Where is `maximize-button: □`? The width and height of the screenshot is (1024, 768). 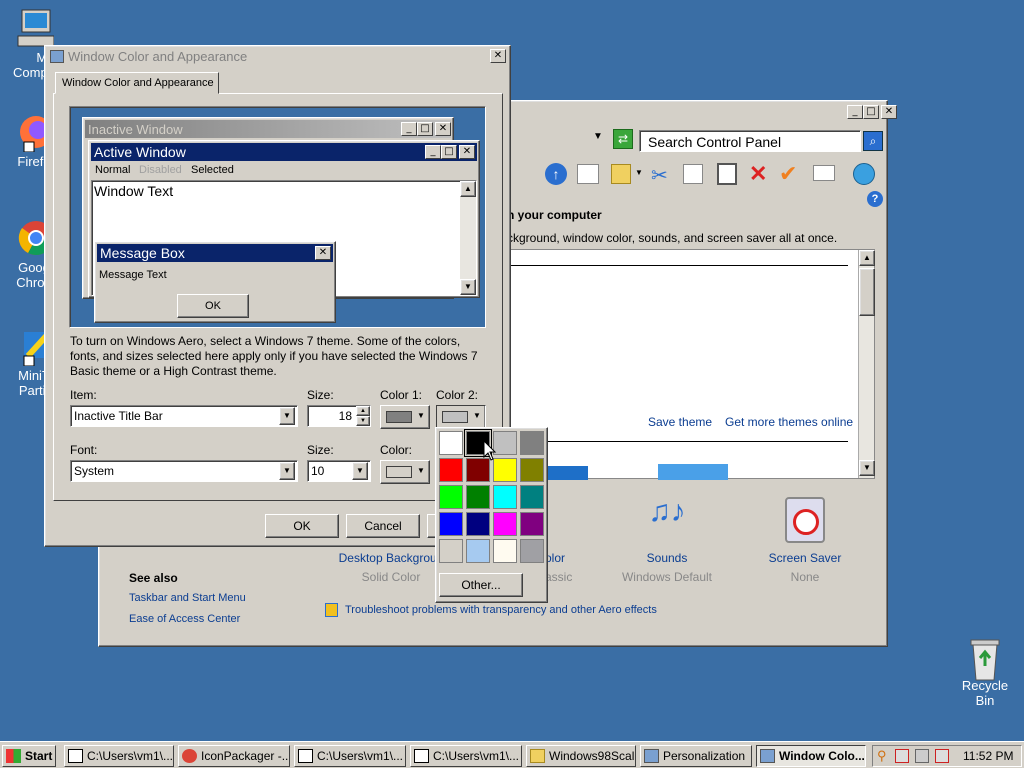
maximize-button: □ is located at coordinates (871, 112).